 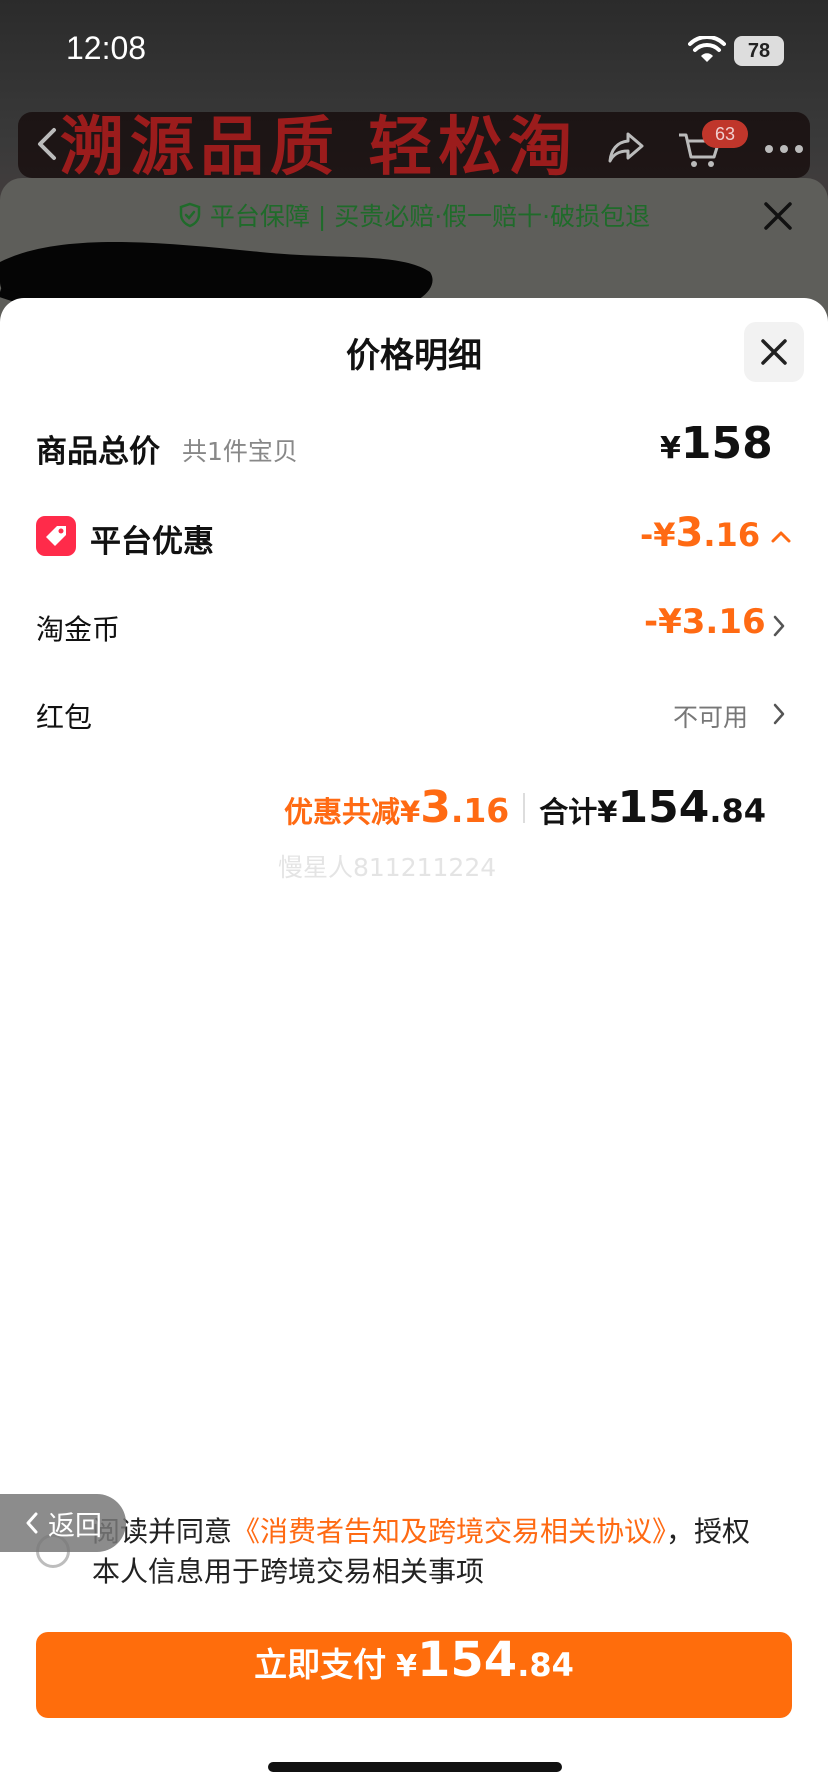 What do you see at coordinates (106, 48) in the screenshot?
I see `status-time: 12:08` at bounding box center [106, 48].